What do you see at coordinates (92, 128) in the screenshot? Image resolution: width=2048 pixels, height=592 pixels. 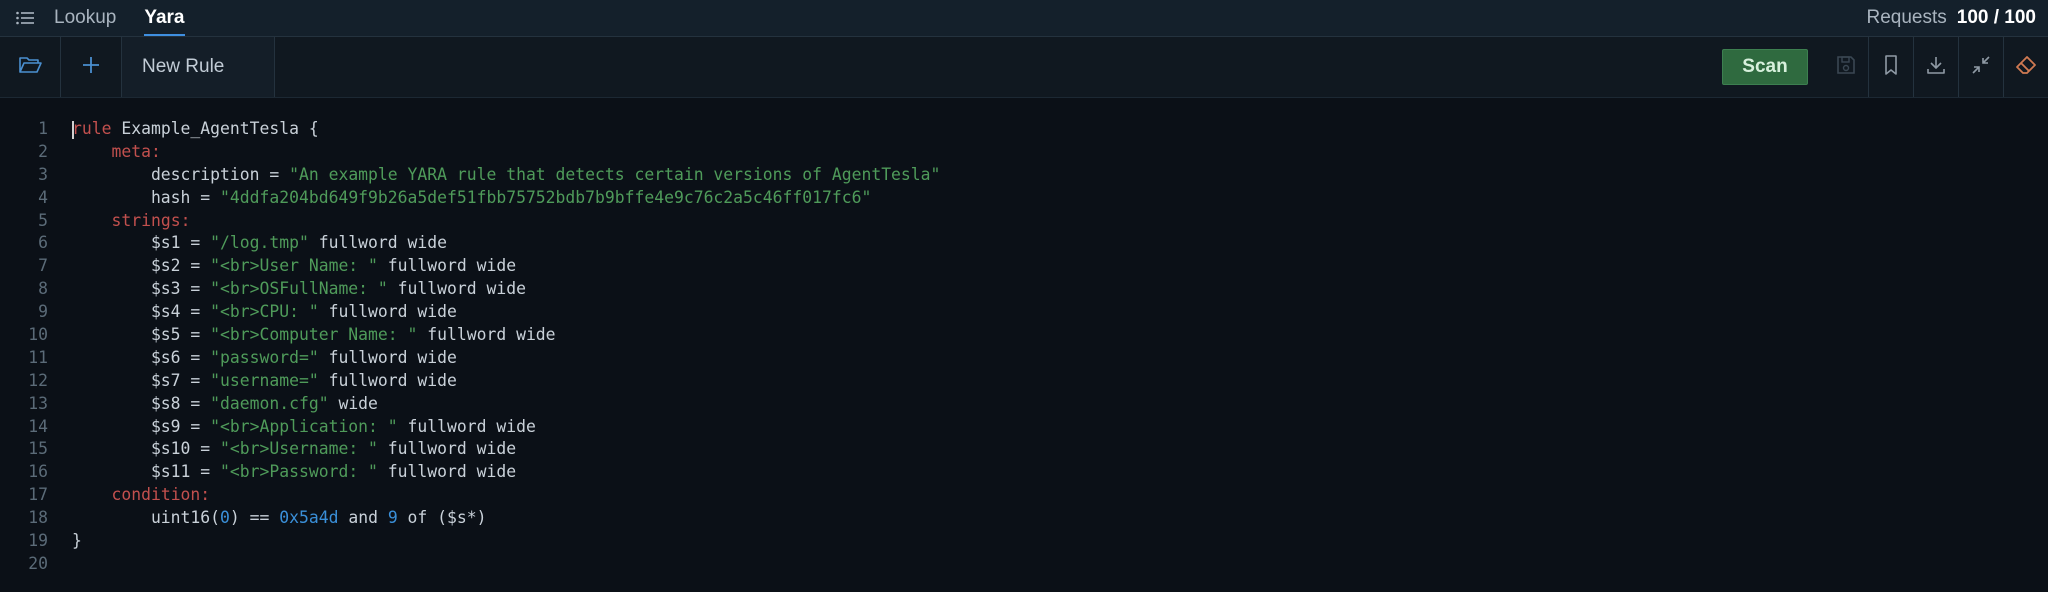 I see `code-token: rule` at bounding box center [92, 128].